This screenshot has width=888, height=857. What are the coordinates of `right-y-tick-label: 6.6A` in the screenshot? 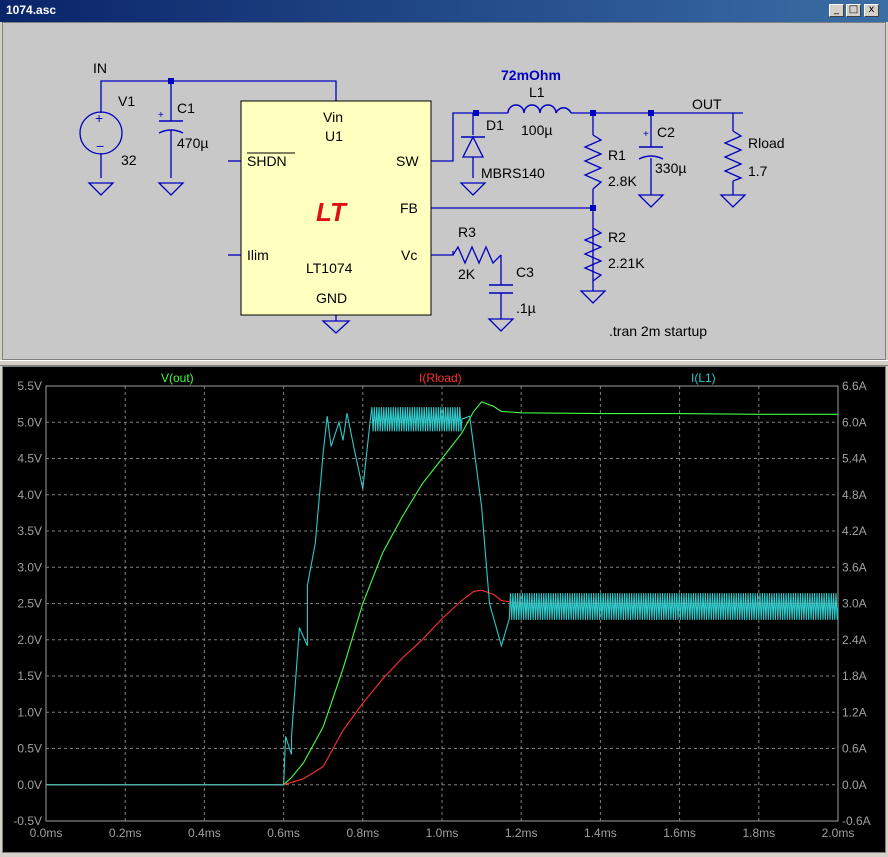 It's located at (854, 386).